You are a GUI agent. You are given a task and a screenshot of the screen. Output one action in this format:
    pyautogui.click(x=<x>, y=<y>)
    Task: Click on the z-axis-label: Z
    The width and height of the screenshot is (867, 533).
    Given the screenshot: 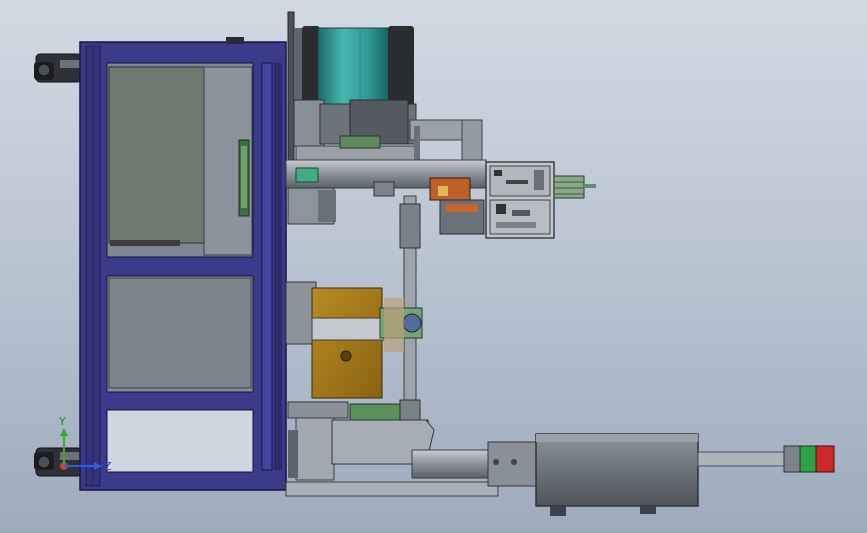 What is the action you would take?
    pyautogui.click(x=108, y=466)
    